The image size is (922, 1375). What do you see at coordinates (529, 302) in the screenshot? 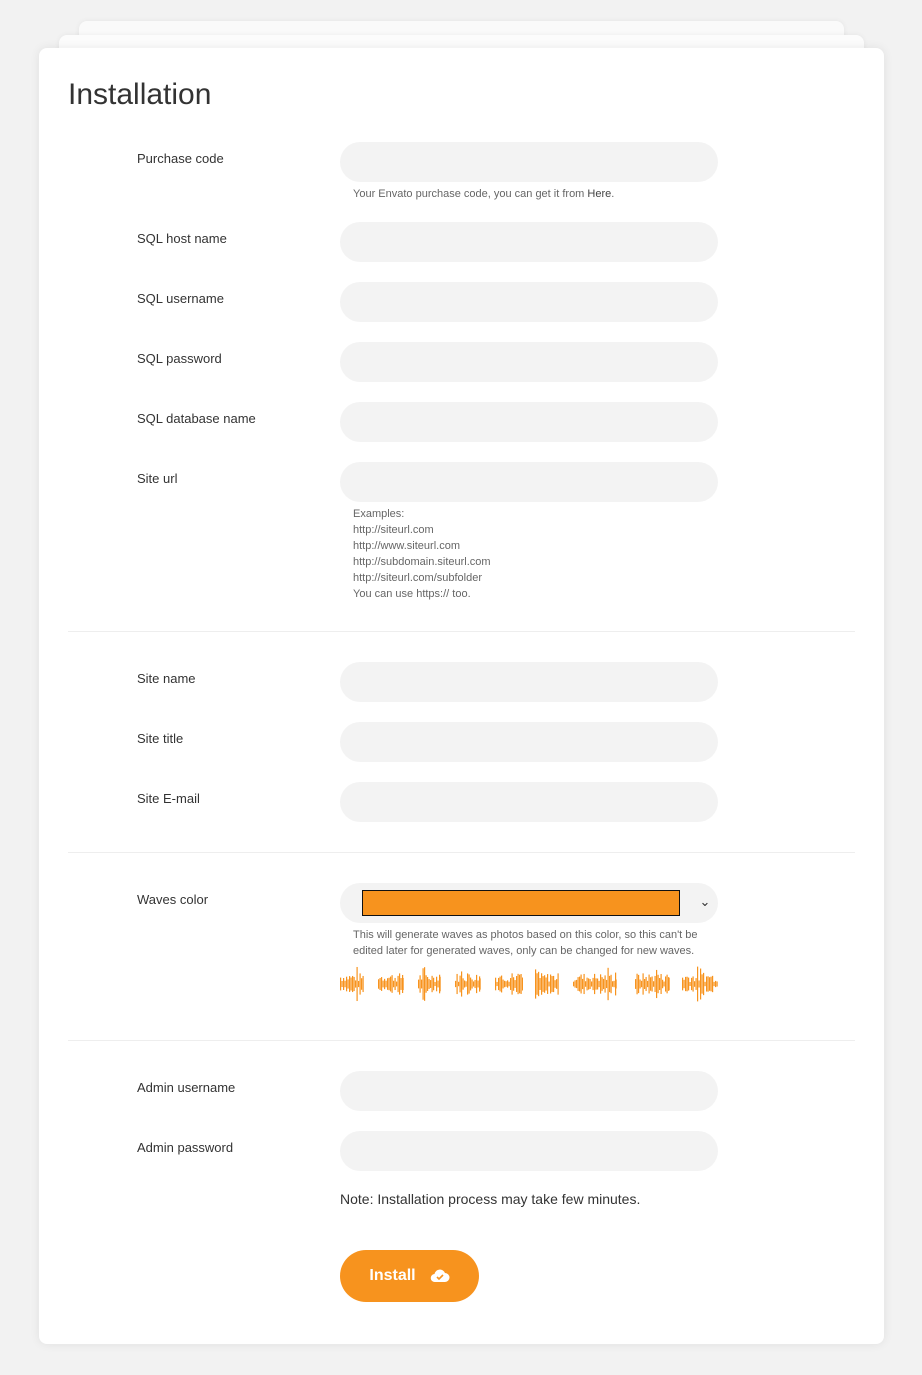
I see `sql-username-input` at bounding box center [529, 302].